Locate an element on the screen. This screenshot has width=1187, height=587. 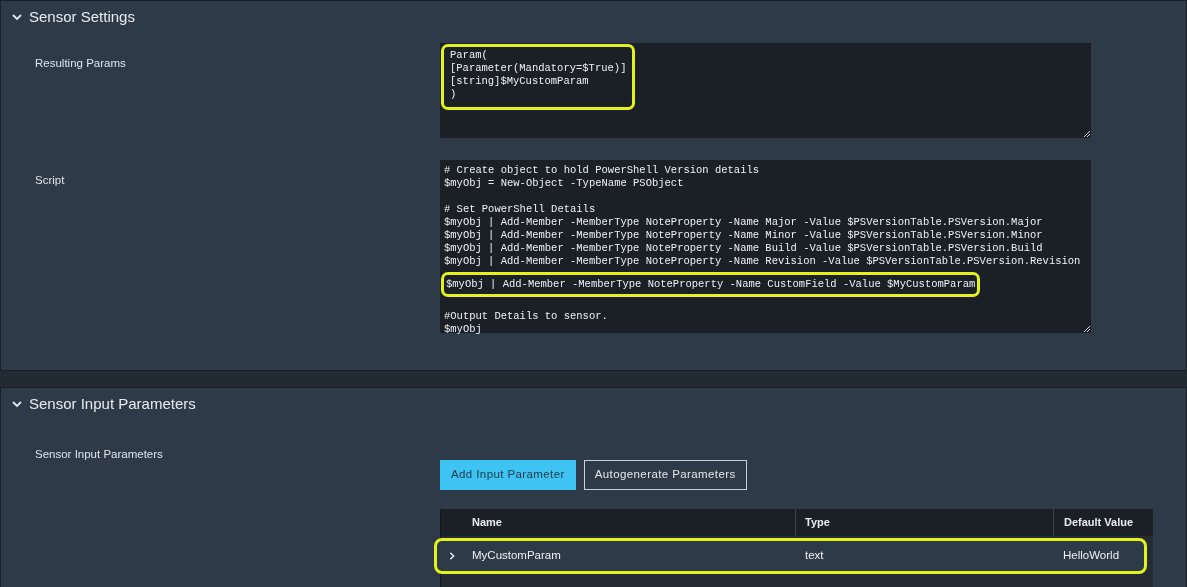
code-line: $myObj | Add-Member -MemberType NoteProperty -Name Build -Value $PSVersionTable.PSVersion.Build is located at coordinates (744, 248).